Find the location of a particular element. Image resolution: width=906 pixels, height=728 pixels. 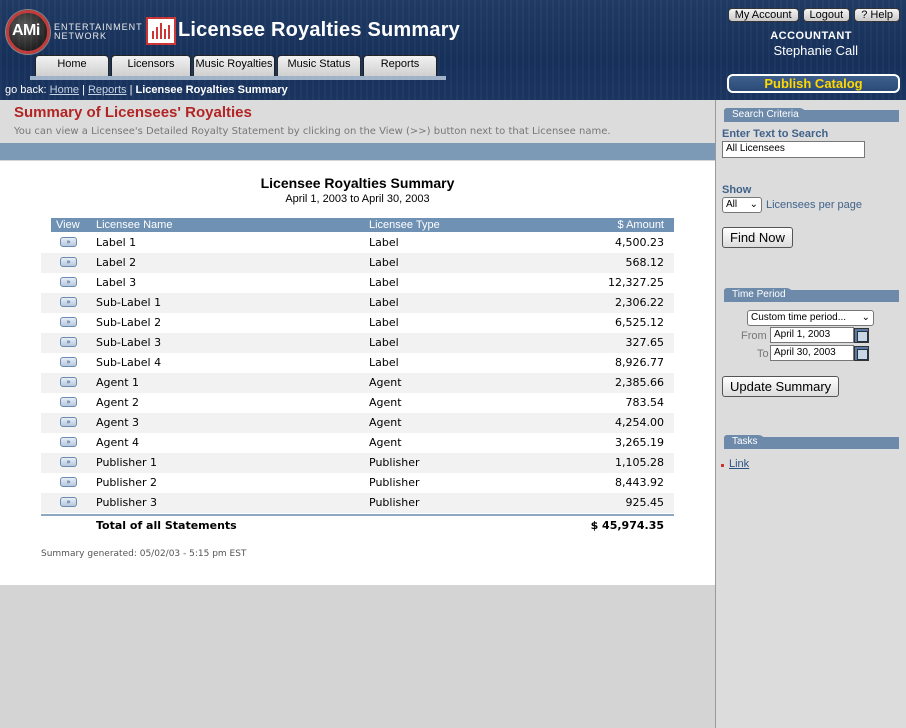

tab-music-status: Music Status is located at coordinates (319, 66).